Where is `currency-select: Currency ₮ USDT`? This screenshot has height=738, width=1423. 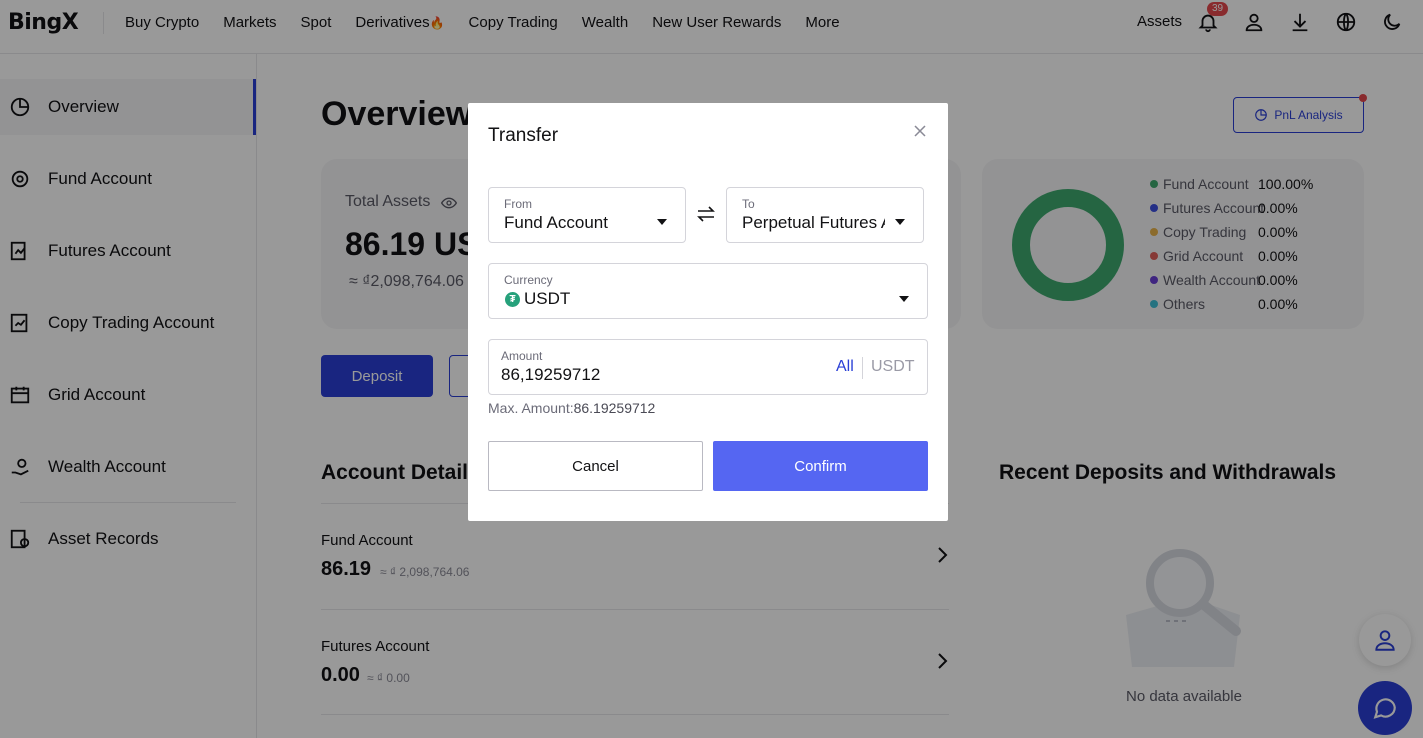 currency-select: Currency ₮ USDT is located at coordinates (708, 291).